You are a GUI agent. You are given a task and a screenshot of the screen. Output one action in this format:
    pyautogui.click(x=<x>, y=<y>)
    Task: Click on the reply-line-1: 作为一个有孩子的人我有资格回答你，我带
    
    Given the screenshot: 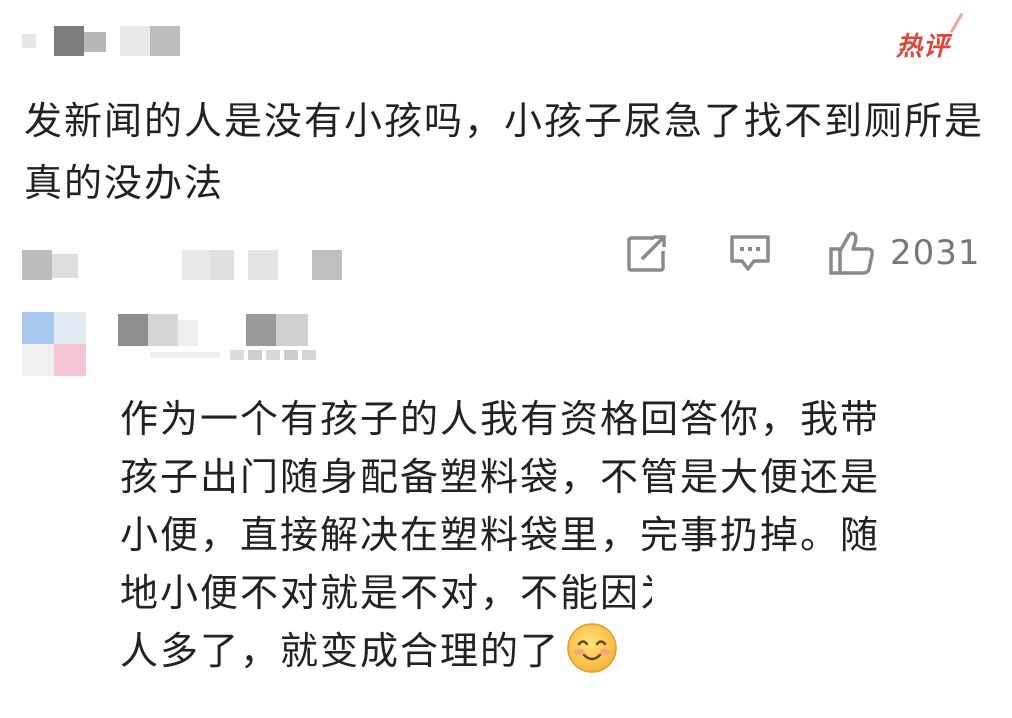 What is the action you would take?
    pyautogui.click(x=500, y=419)
    